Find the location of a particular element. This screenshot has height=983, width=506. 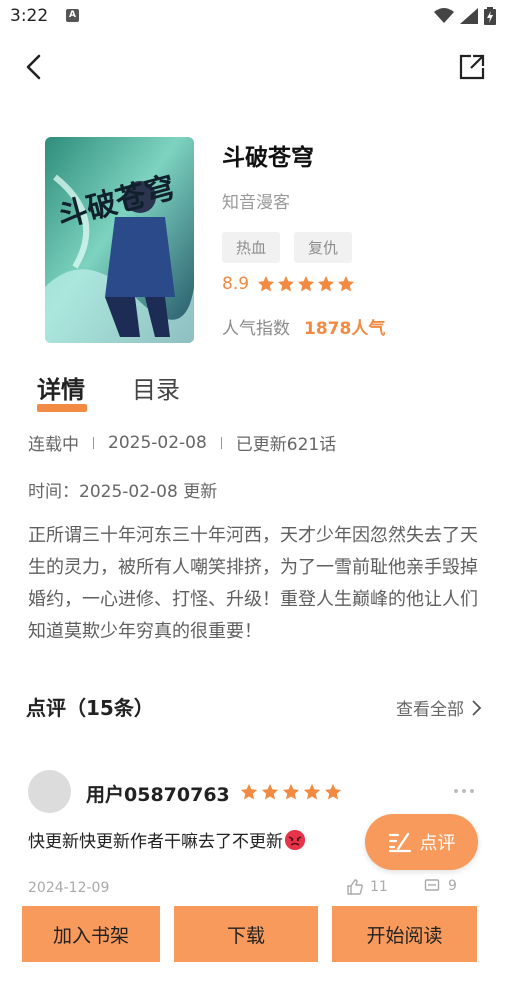

rating: 8.9 is located at coordinates (288, 284).